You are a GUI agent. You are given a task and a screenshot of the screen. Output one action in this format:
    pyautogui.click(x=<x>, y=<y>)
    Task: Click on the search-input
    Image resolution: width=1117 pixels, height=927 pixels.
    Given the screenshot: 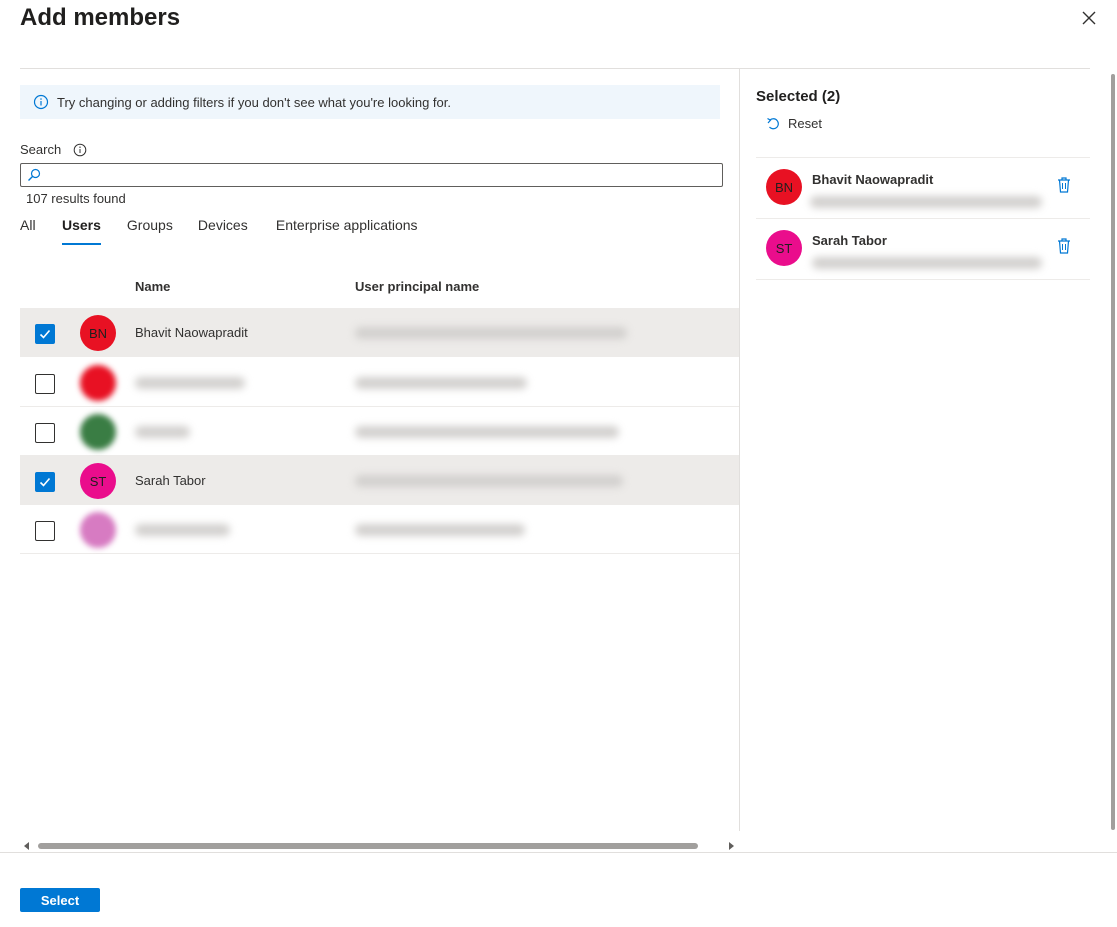 What is the action you would take?
    pyautogui.click(x=380, y=175)
    